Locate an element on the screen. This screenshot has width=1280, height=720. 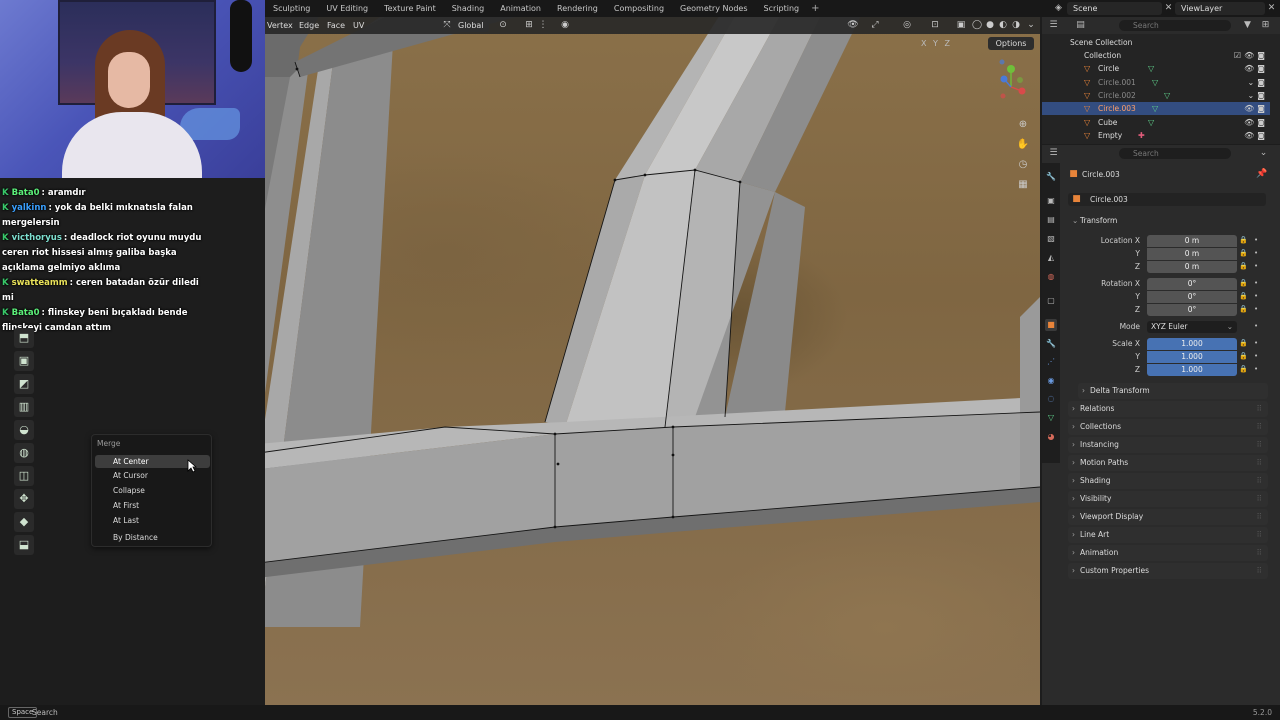
rotation-y-field: 0° is located at coordinates (1192, 297).